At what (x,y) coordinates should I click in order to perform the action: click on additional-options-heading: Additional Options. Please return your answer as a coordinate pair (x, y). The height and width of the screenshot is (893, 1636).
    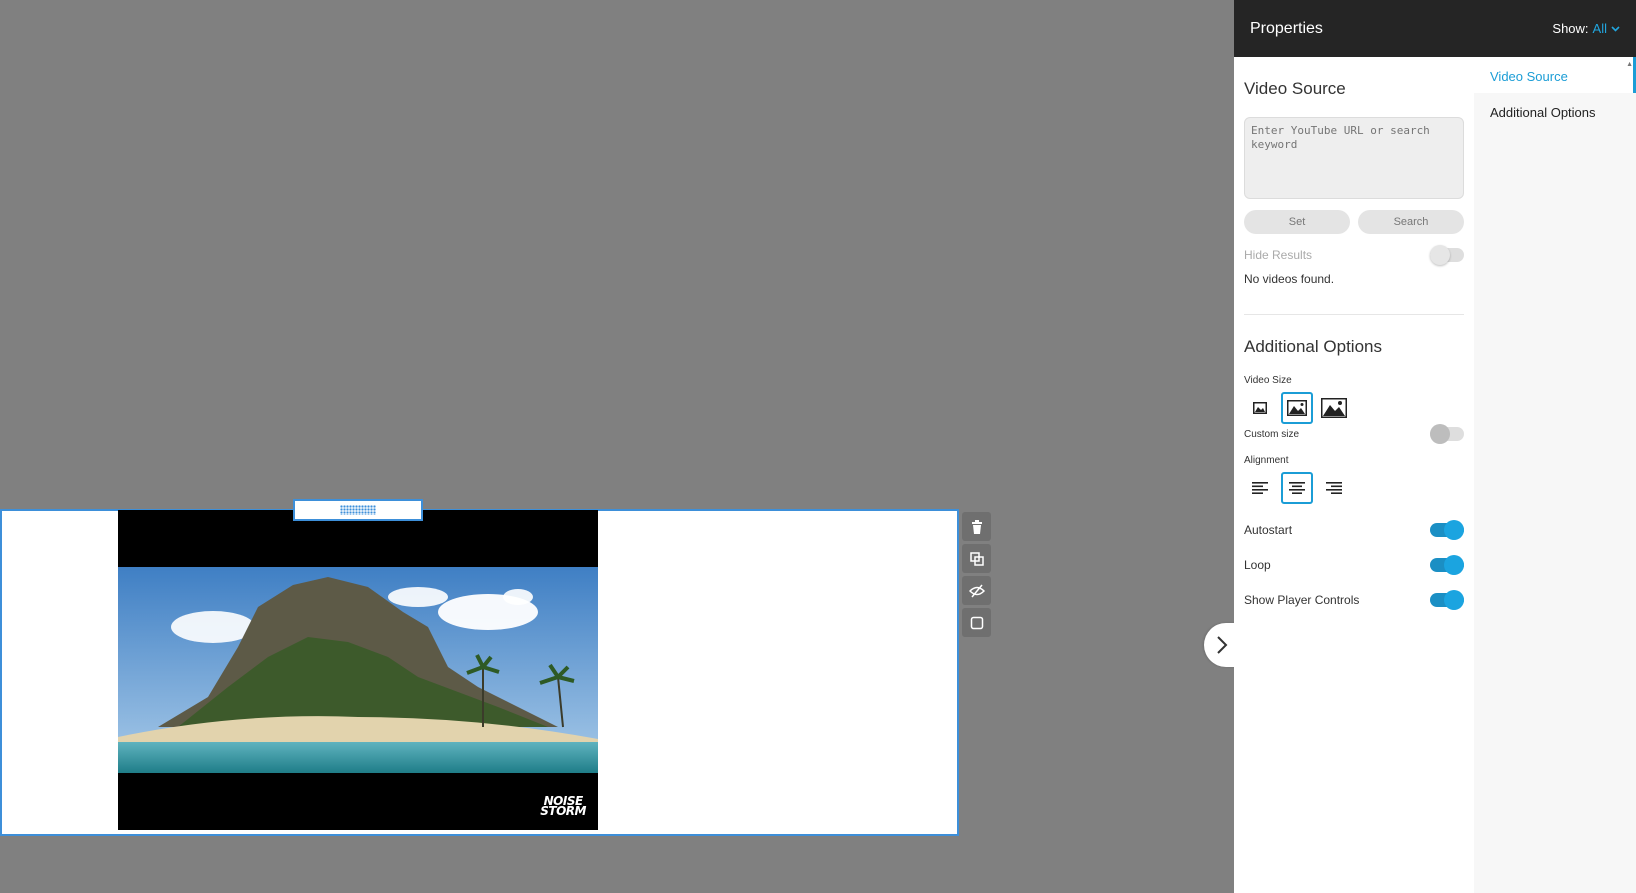
    Looking at the image, I should click on (1313, 346).